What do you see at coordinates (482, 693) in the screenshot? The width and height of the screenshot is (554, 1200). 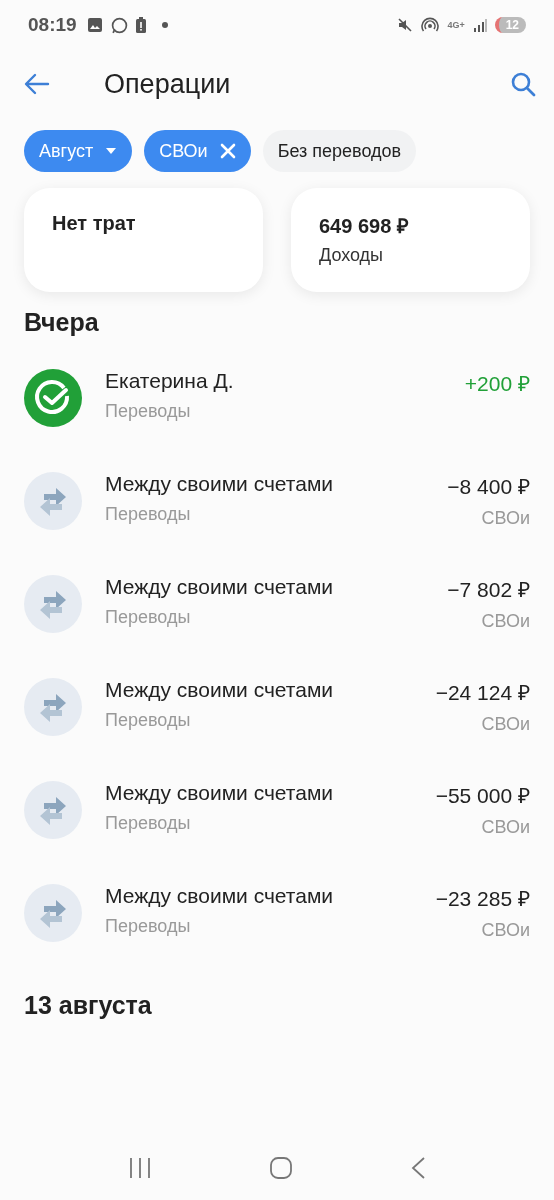 I see `operation-amount: −24 124 ₽` at bounding box center [482, 693].